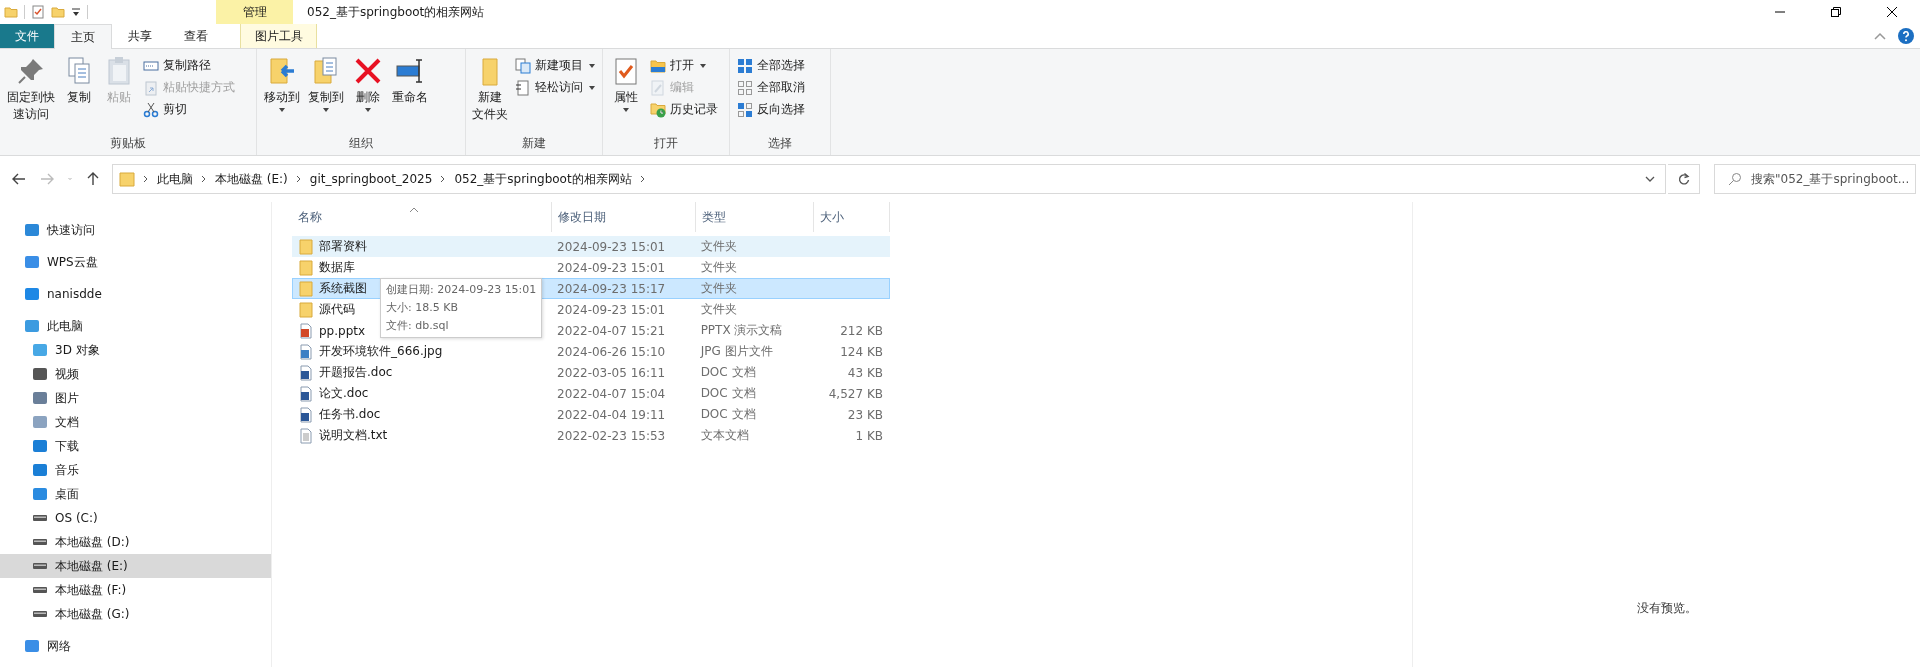  I want to click on nav-item: 3D 对象, so click(135, 350).